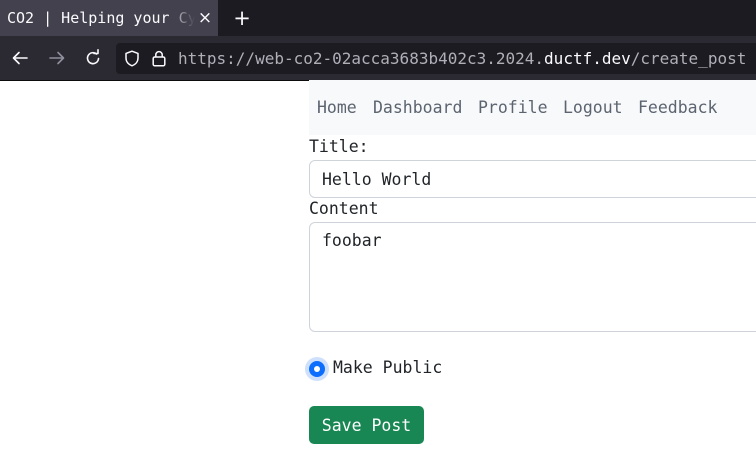  Describe the element at coordinates (677, 107) in the screenshot. I see `nav-link-feedback: Feedback` at that location.